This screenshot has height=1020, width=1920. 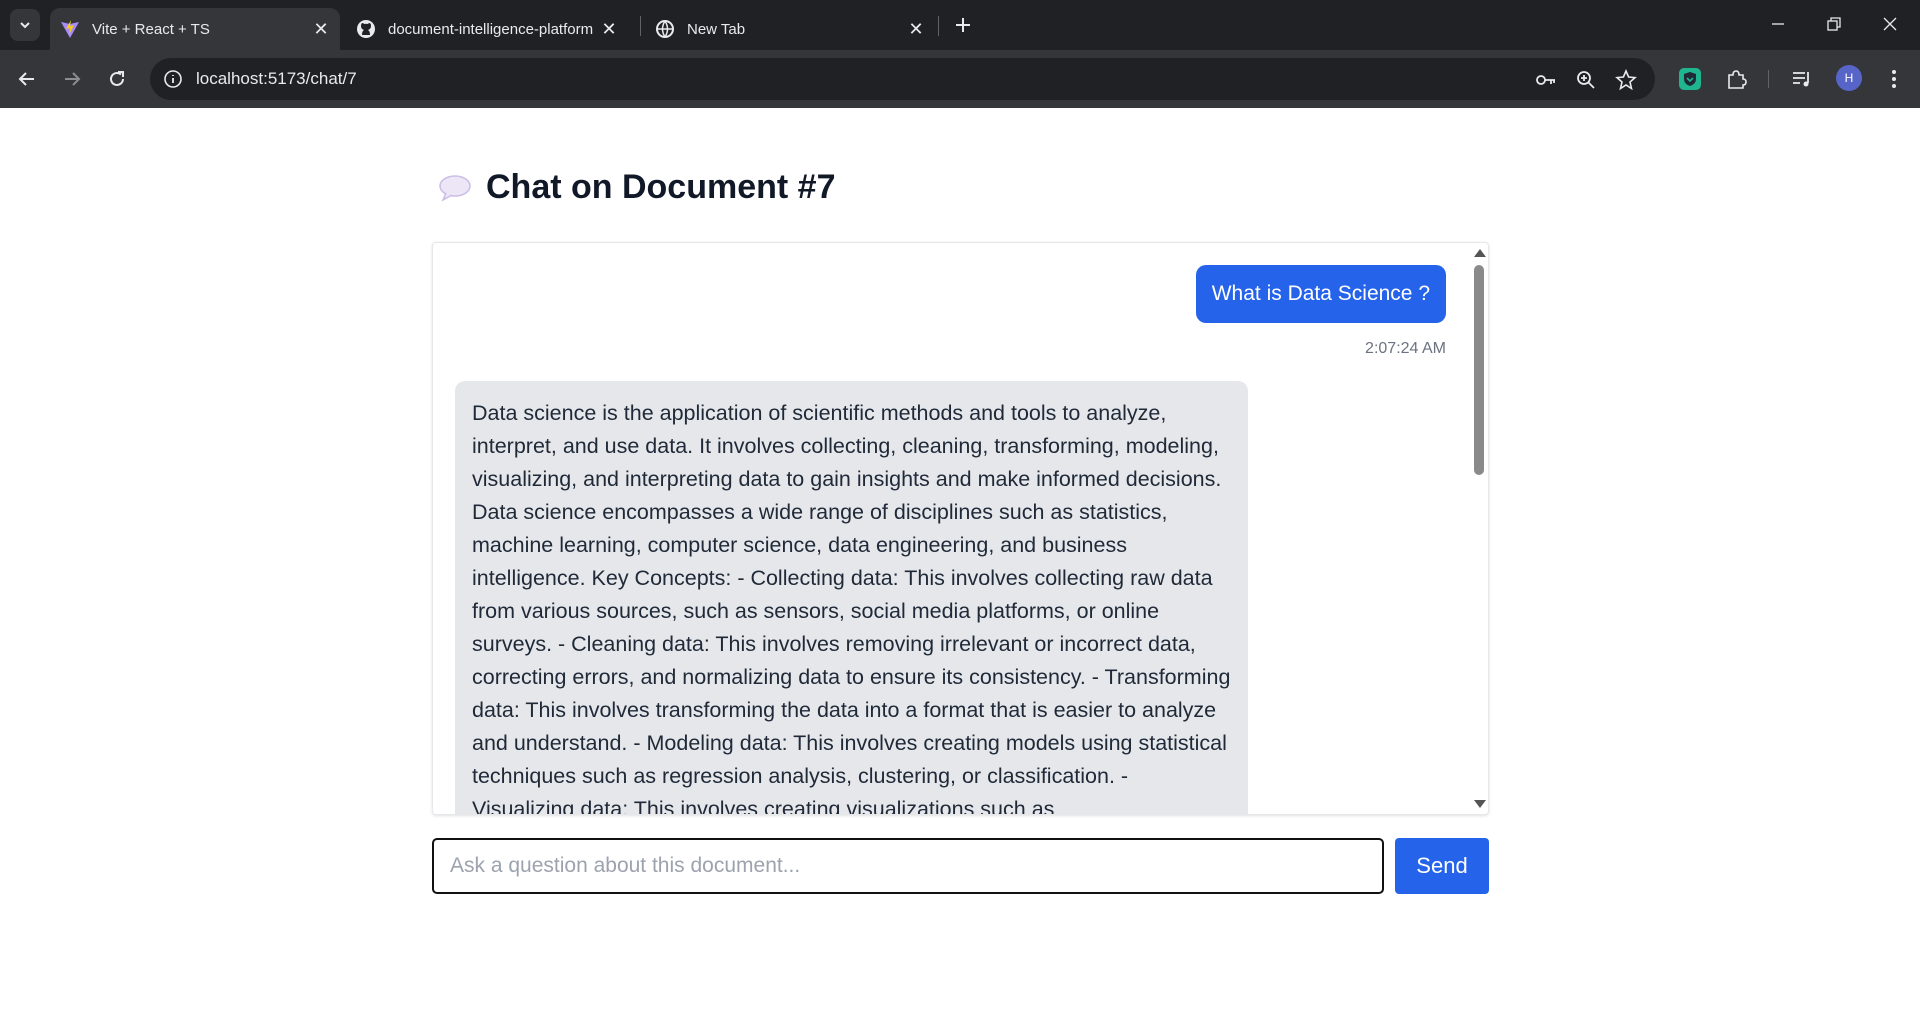 I want to click on speech-bubble-icon, so click(x=455, y=188).